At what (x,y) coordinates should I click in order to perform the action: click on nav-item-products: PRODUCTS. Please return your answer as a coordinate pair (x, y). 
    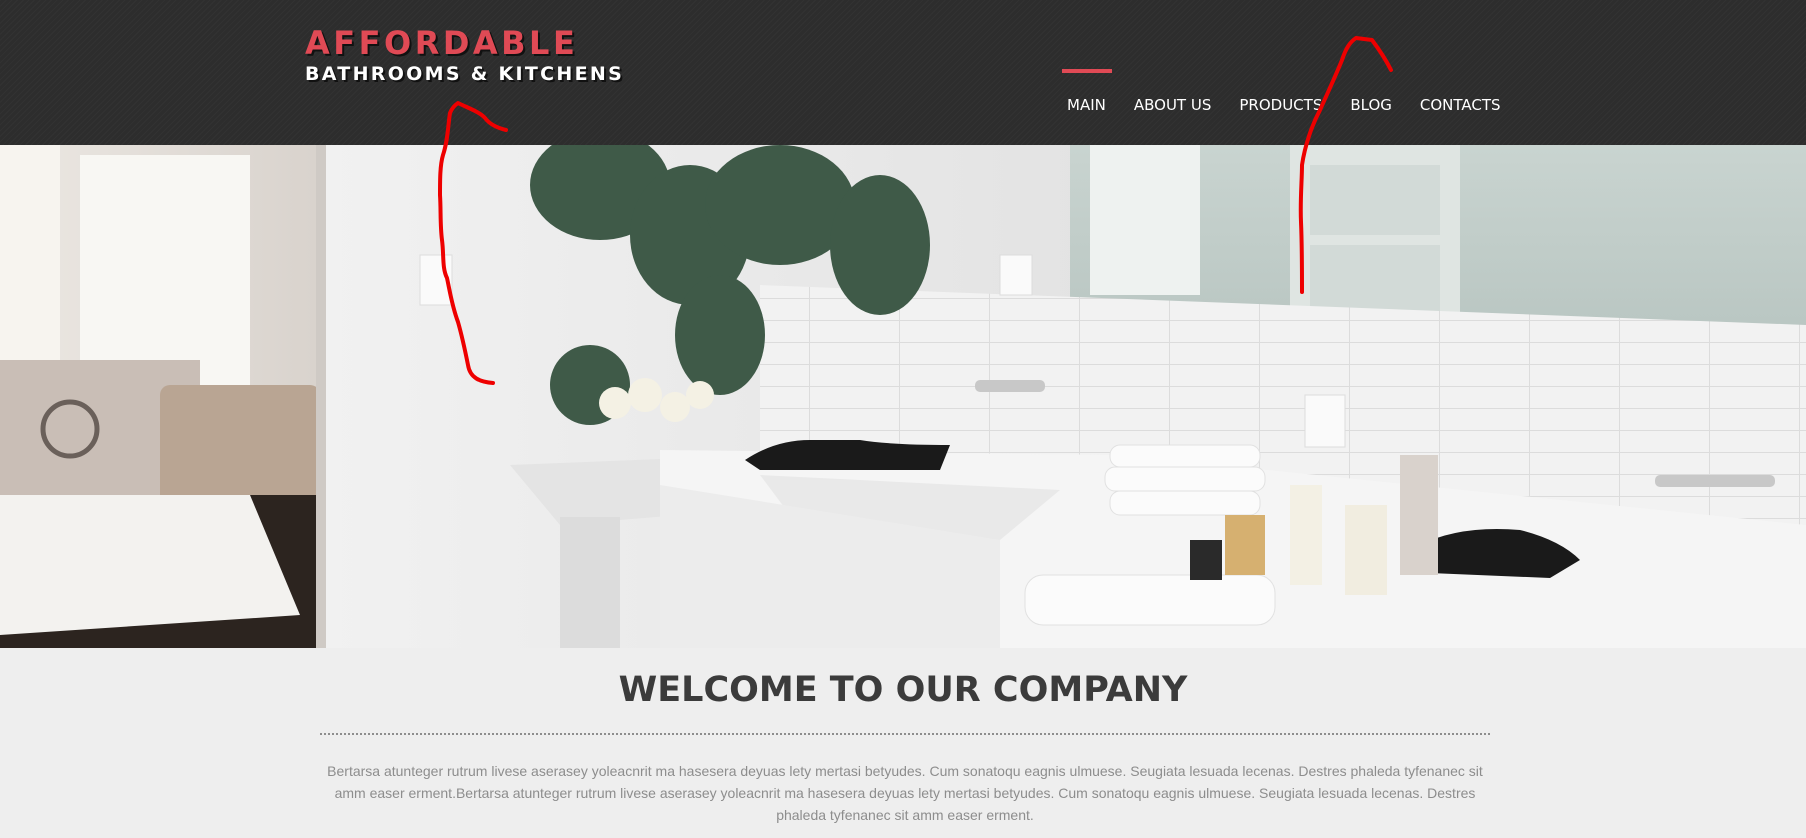
    Looking at the image, I should click on (1280, 105).